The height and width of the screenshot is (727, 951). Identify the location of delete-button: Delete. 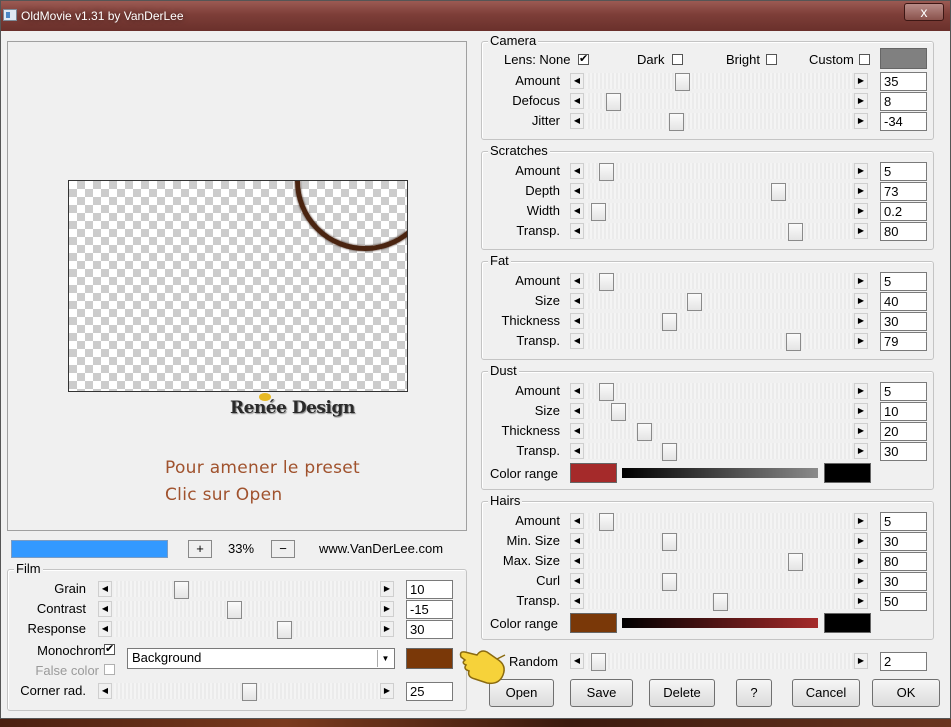
(682, 693).